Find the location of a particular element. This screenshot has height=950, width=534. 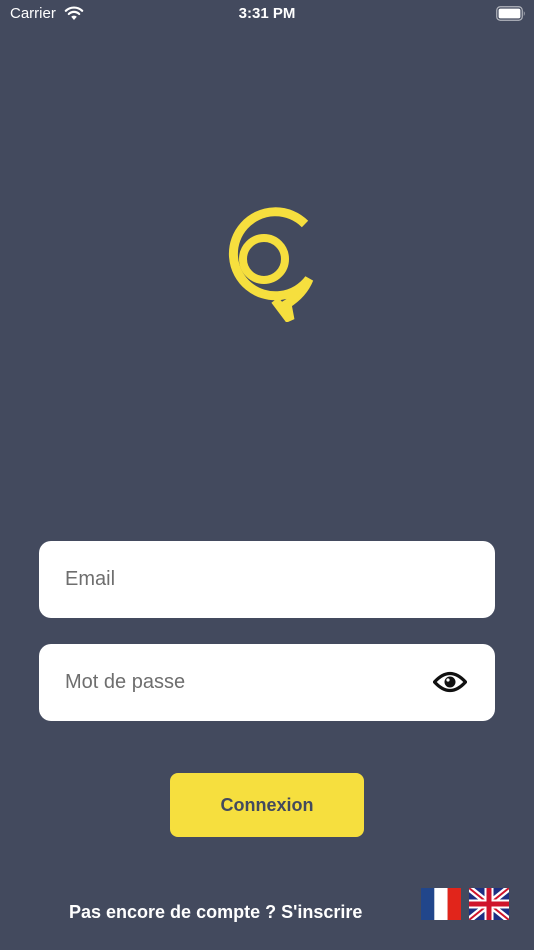

password-input is located at coordinates (267, 682).